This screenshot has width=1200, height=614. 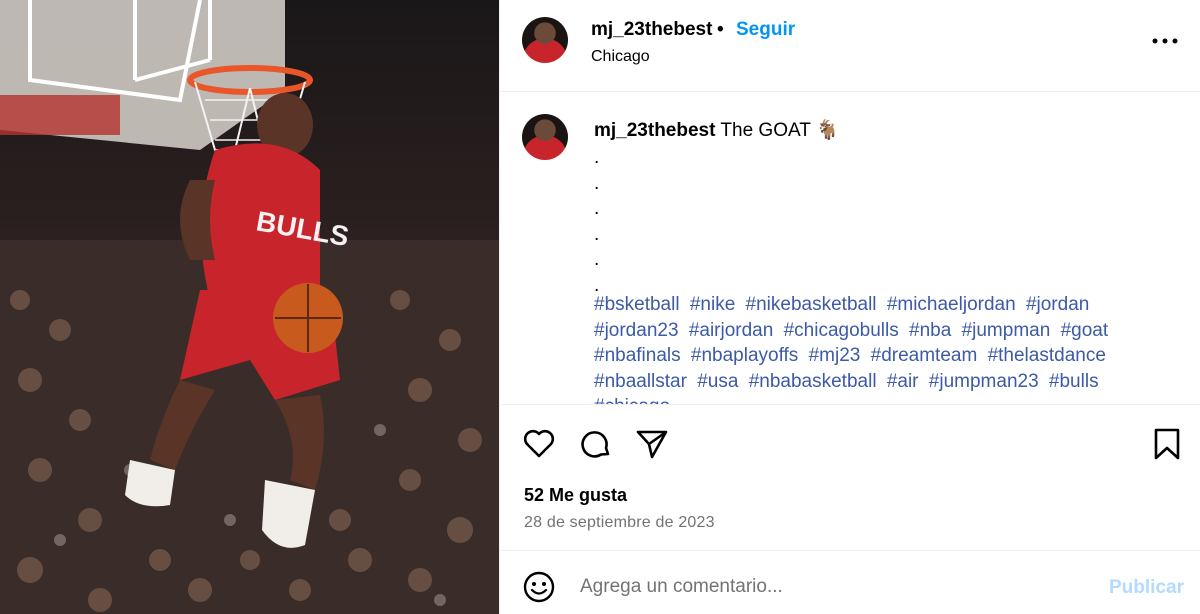 I want to click on author-username: mj_23thebest, so click(x=651, y=30).